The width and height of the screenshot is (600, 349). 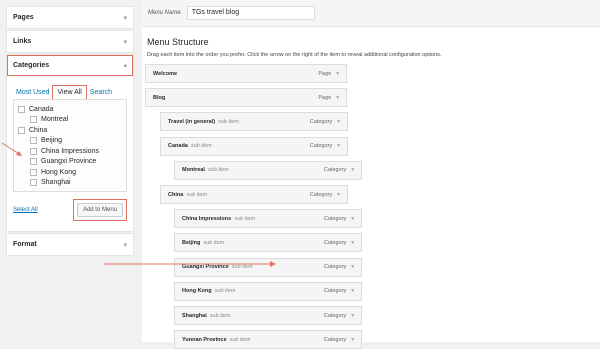 I want to click on format-section: Format ▾, so click(x=70, y=244).